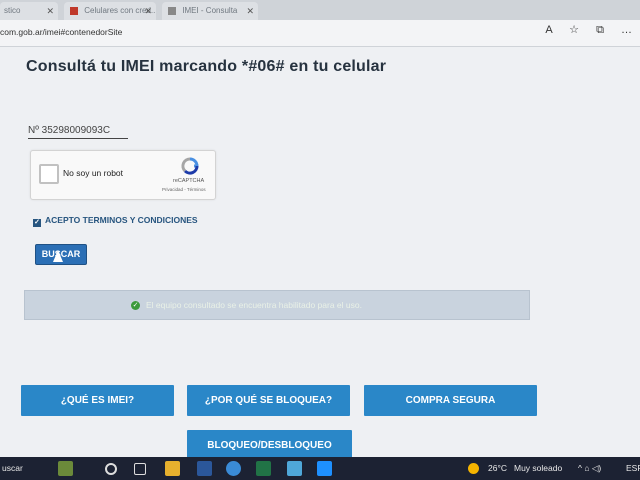  Describe the element at coordinates (497, 468) in the screenshot. I see `temperature: 26°C` at that location.